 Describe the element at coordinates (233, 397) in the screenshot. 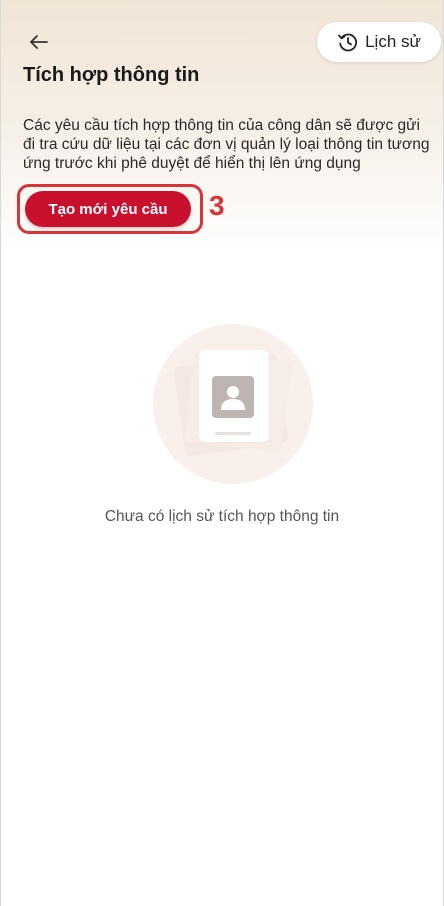

I see `user-card-icon` at that location.